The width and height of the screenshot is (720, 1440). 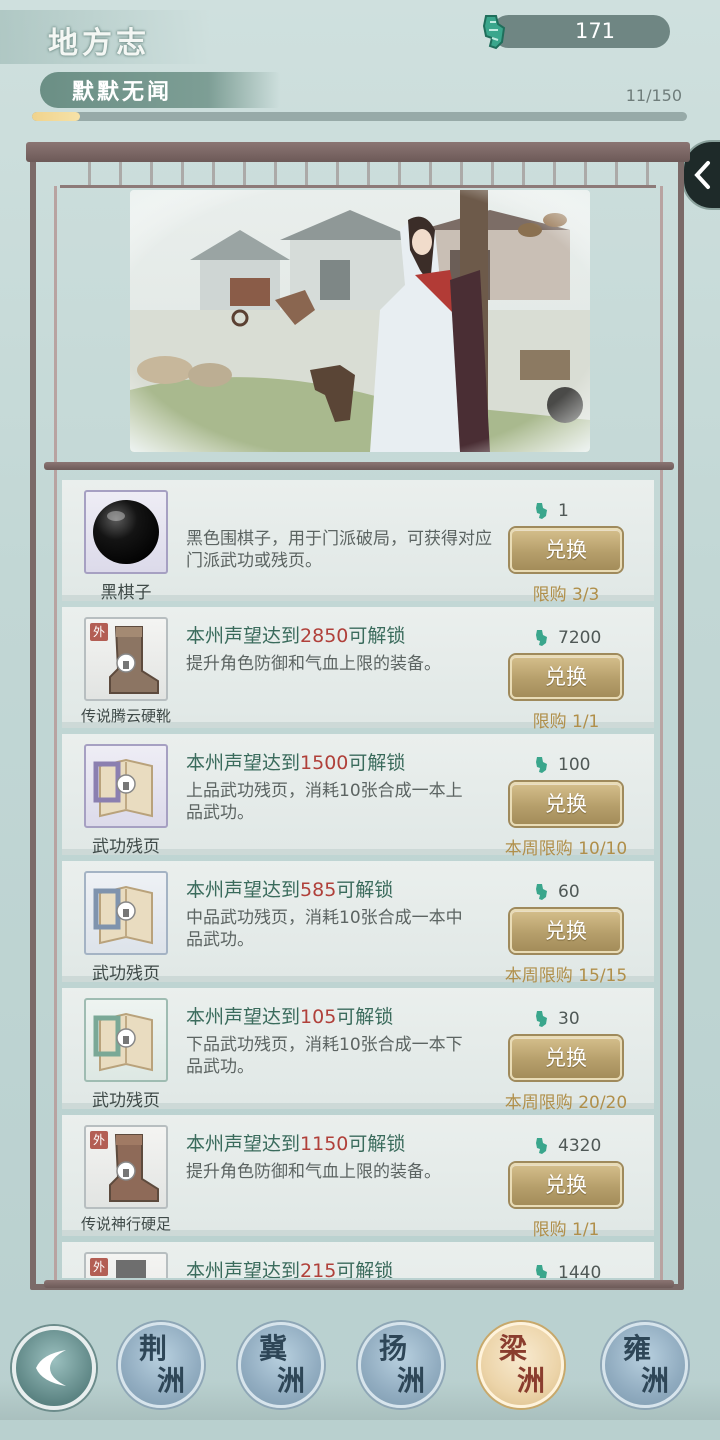 What do you see at coordinates (393, 1348) in the screenshot?
I see `region-char-1: 扬` at bounding box center [393, 1348].